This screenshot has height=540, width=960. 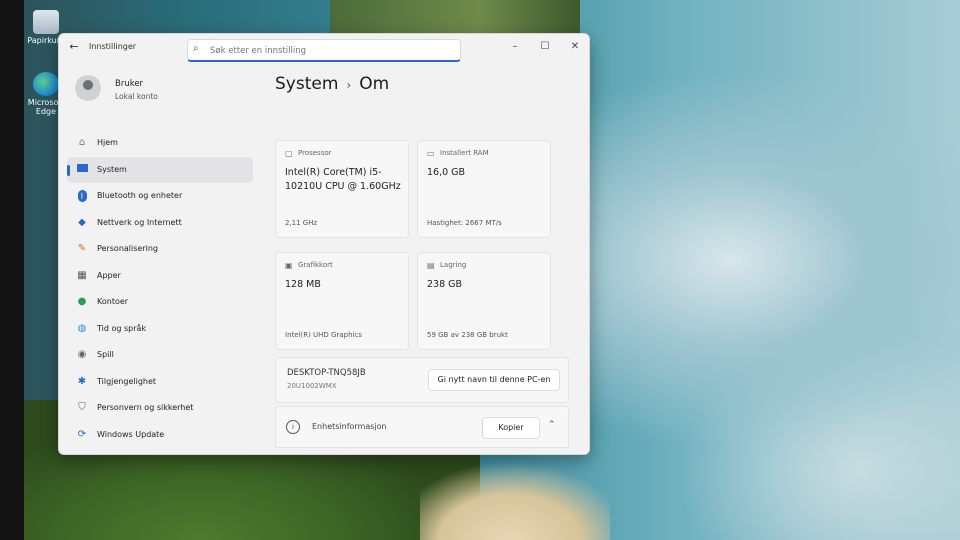 I want to click on info-icon: i, so click(x=293, y=427).